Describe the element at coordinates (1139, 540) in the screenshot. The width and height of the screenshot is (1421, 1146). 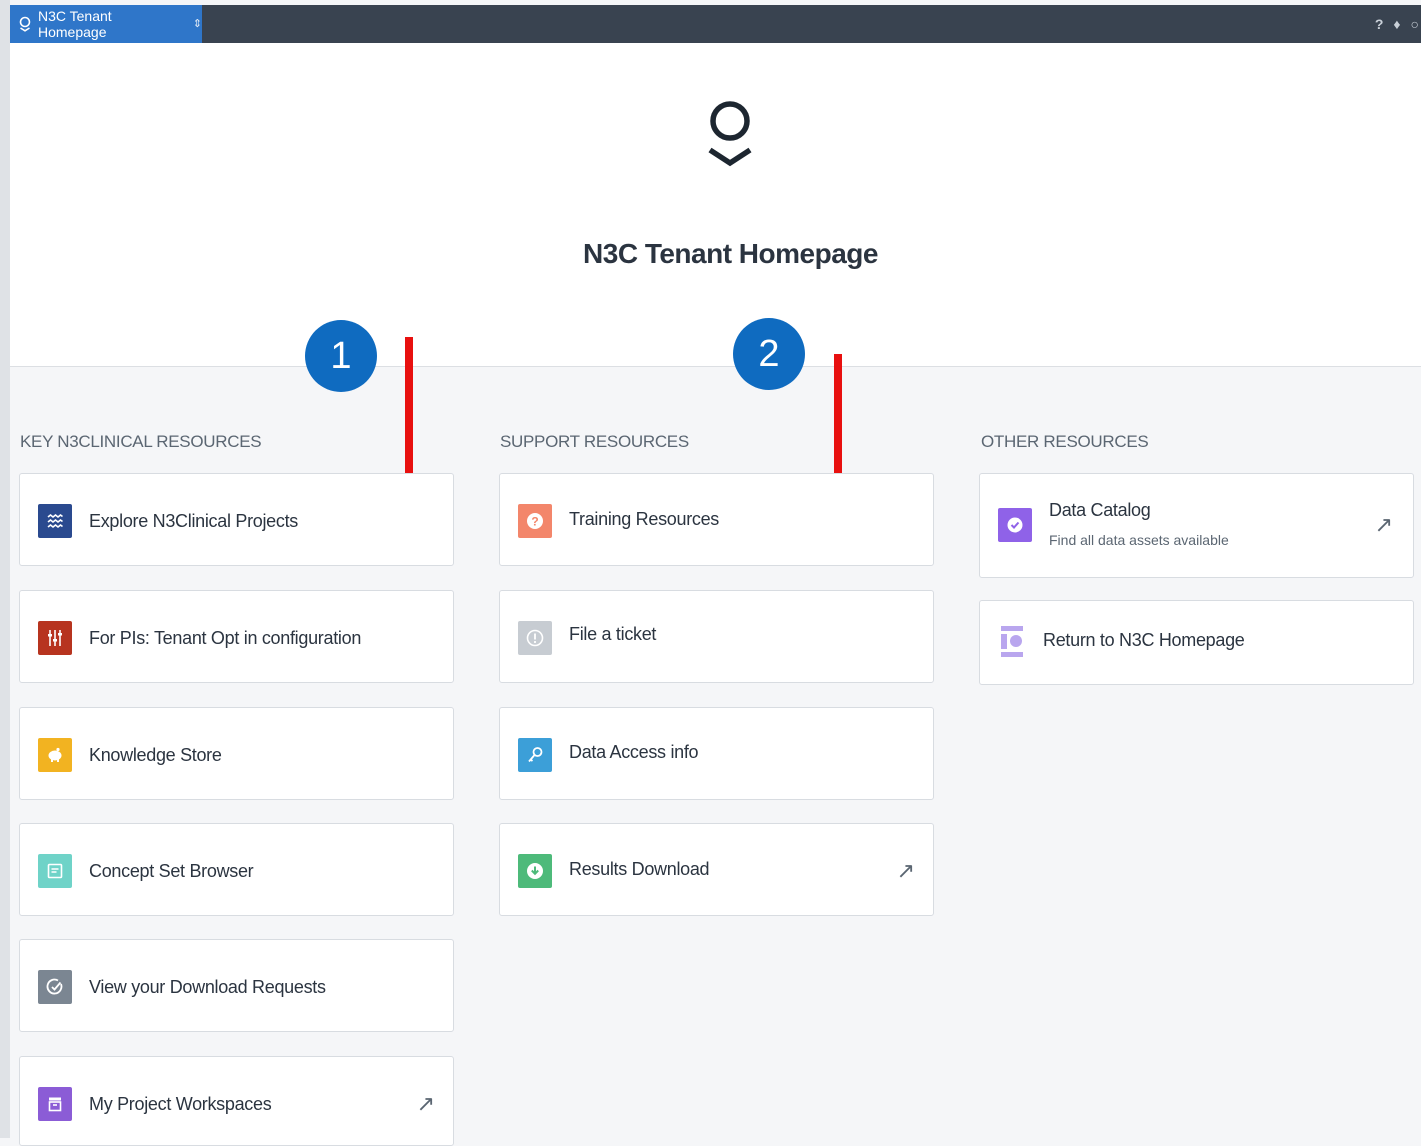
I see `resource-card-subtitle: Find all data assets available` at that location.